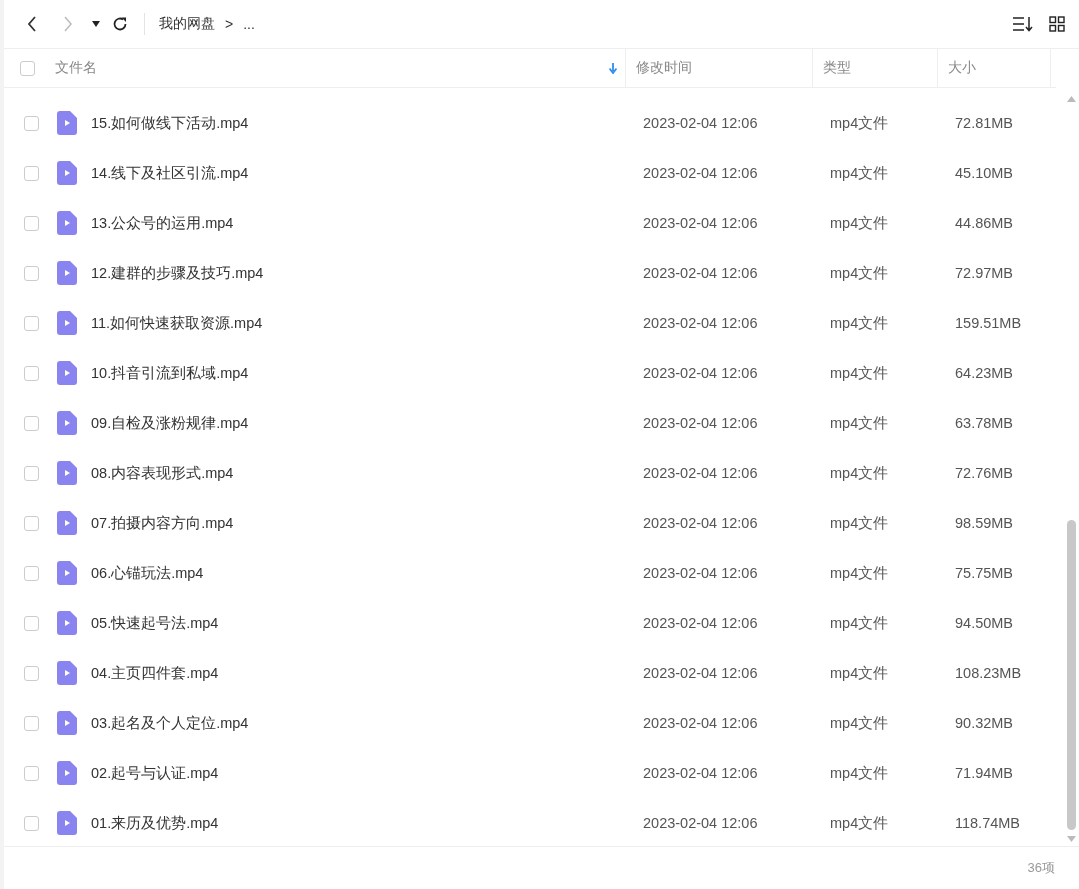 This screenshot has width=1079, height=889. Describe the element at coordinates (120, 24) in the screenshot. I see `refresh-icon` at that location.